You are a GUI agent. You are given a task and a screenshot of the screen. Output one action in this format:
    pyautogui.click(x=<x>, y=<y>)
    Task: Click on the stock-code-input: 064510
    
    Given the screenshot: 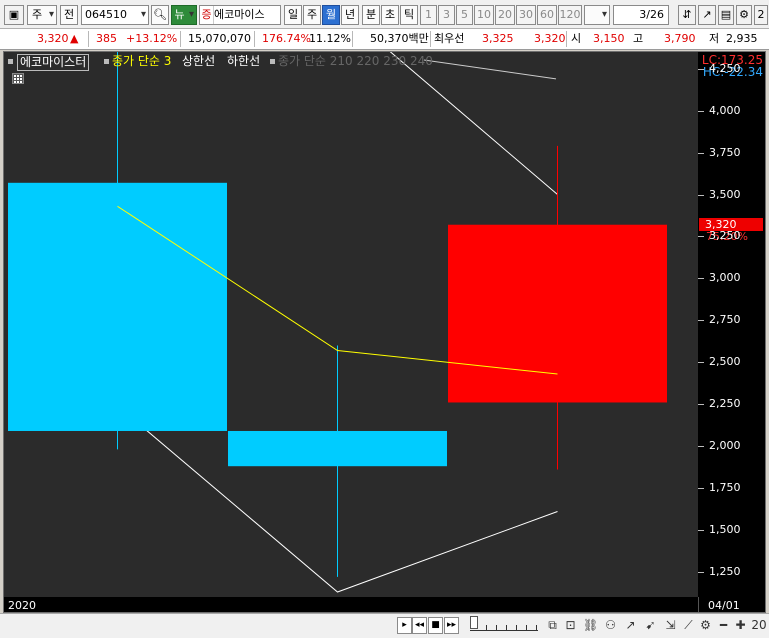 What is the action you would take?
    pyautogui.click(x=115, y=15)
    